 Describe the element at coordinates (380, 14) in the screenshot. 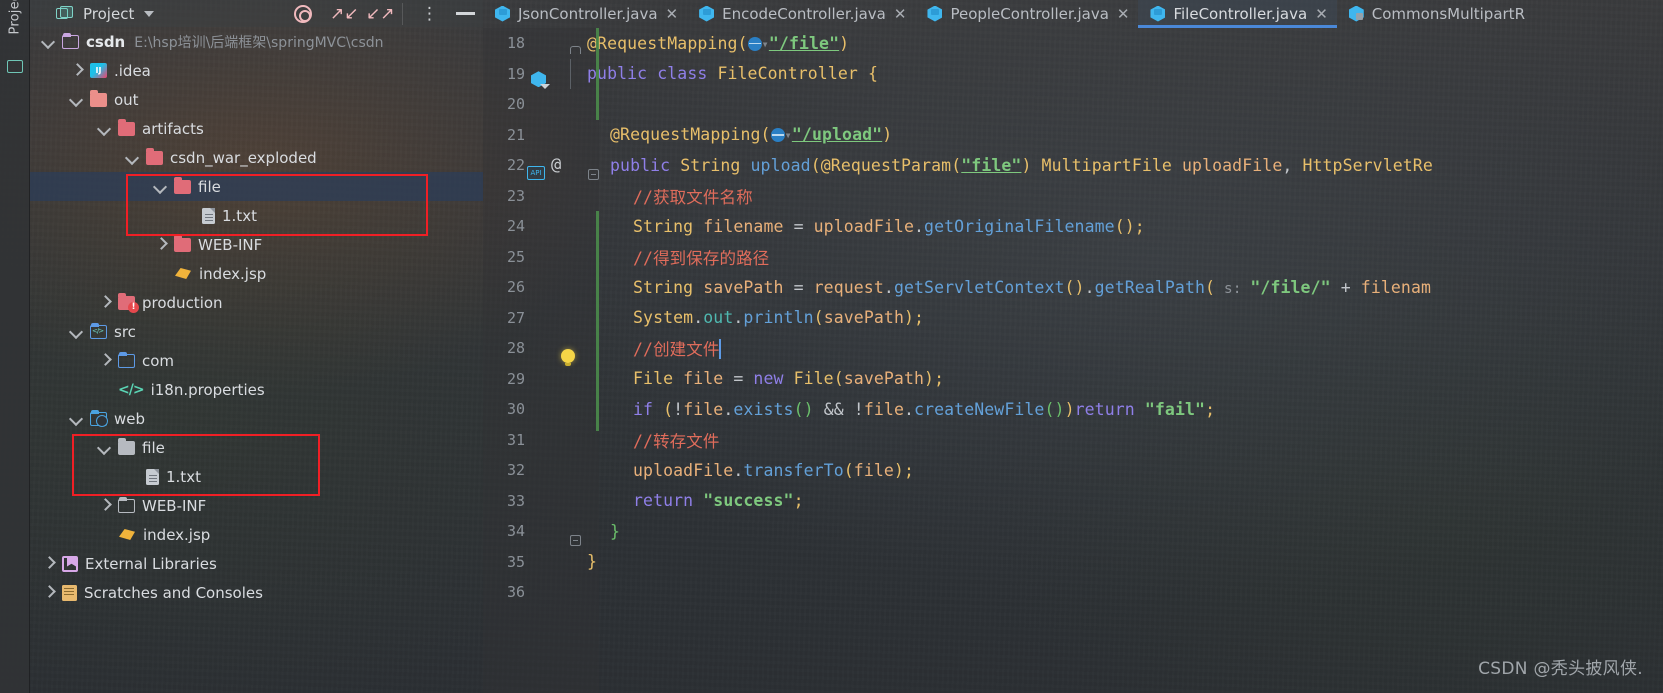

I see `collapse-all-icon: ↙↗` at that location.